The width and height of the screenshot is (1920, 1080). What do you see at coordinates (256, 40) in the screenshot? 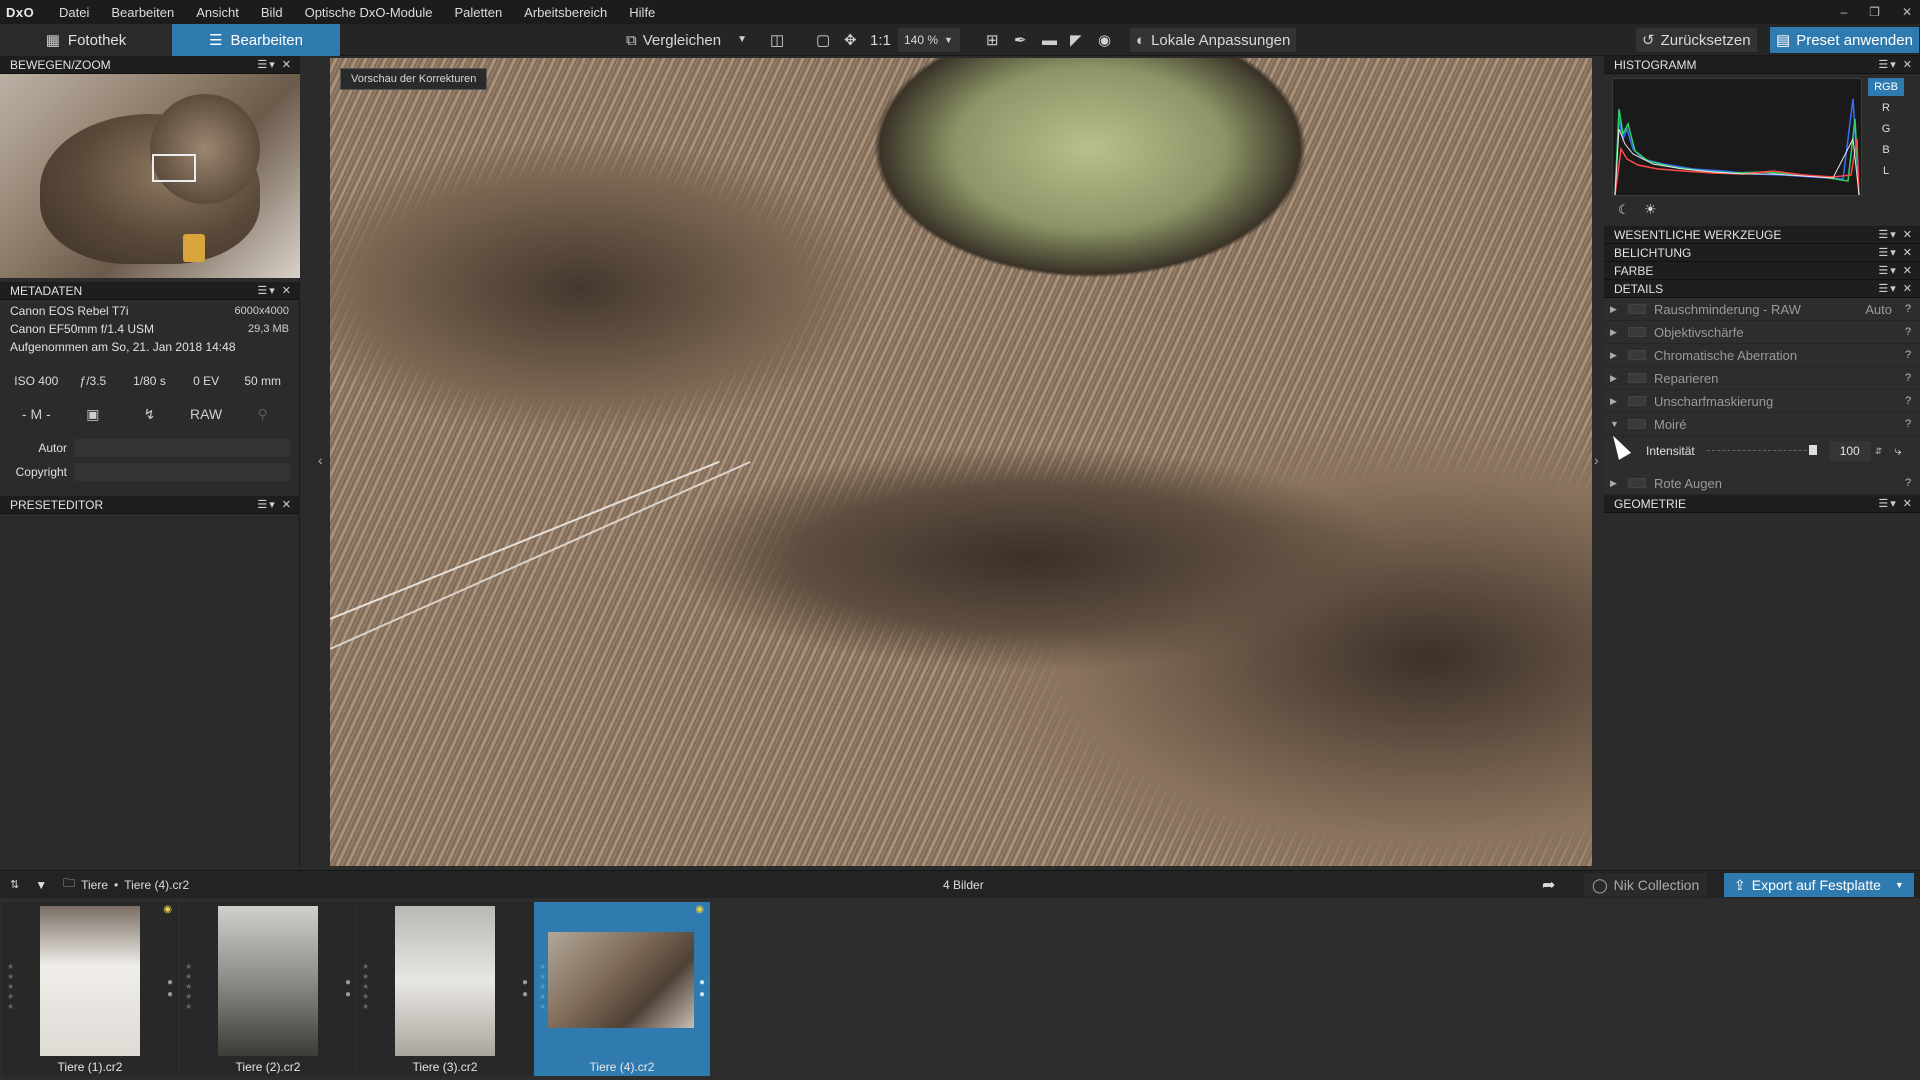
I see `tab-edit: ☰ Bearbeiten` at bounding box center [256, 40].